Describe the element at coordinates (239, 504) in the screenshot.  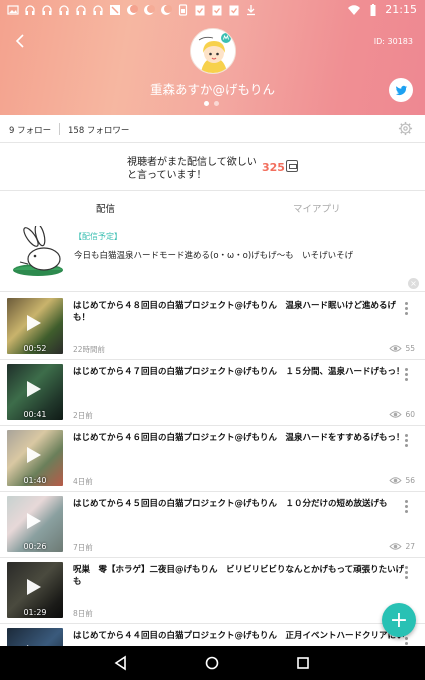
I see `video-title: はじめてから４５回目の白猫プロジェクト@げもりん １０分だけの短め放送げも` at that location.